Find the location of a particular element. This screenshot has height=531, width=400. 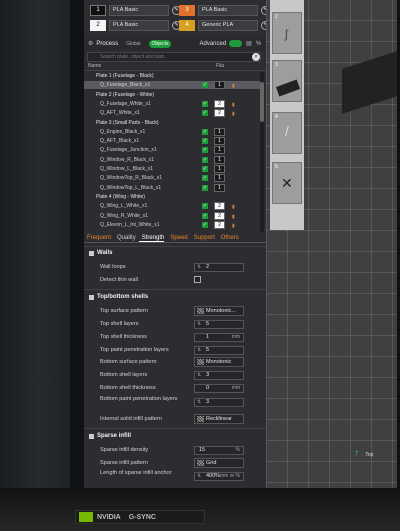

filament-slot-1: 1 PLA Basic ✎ is located at coordinates (135, 10).